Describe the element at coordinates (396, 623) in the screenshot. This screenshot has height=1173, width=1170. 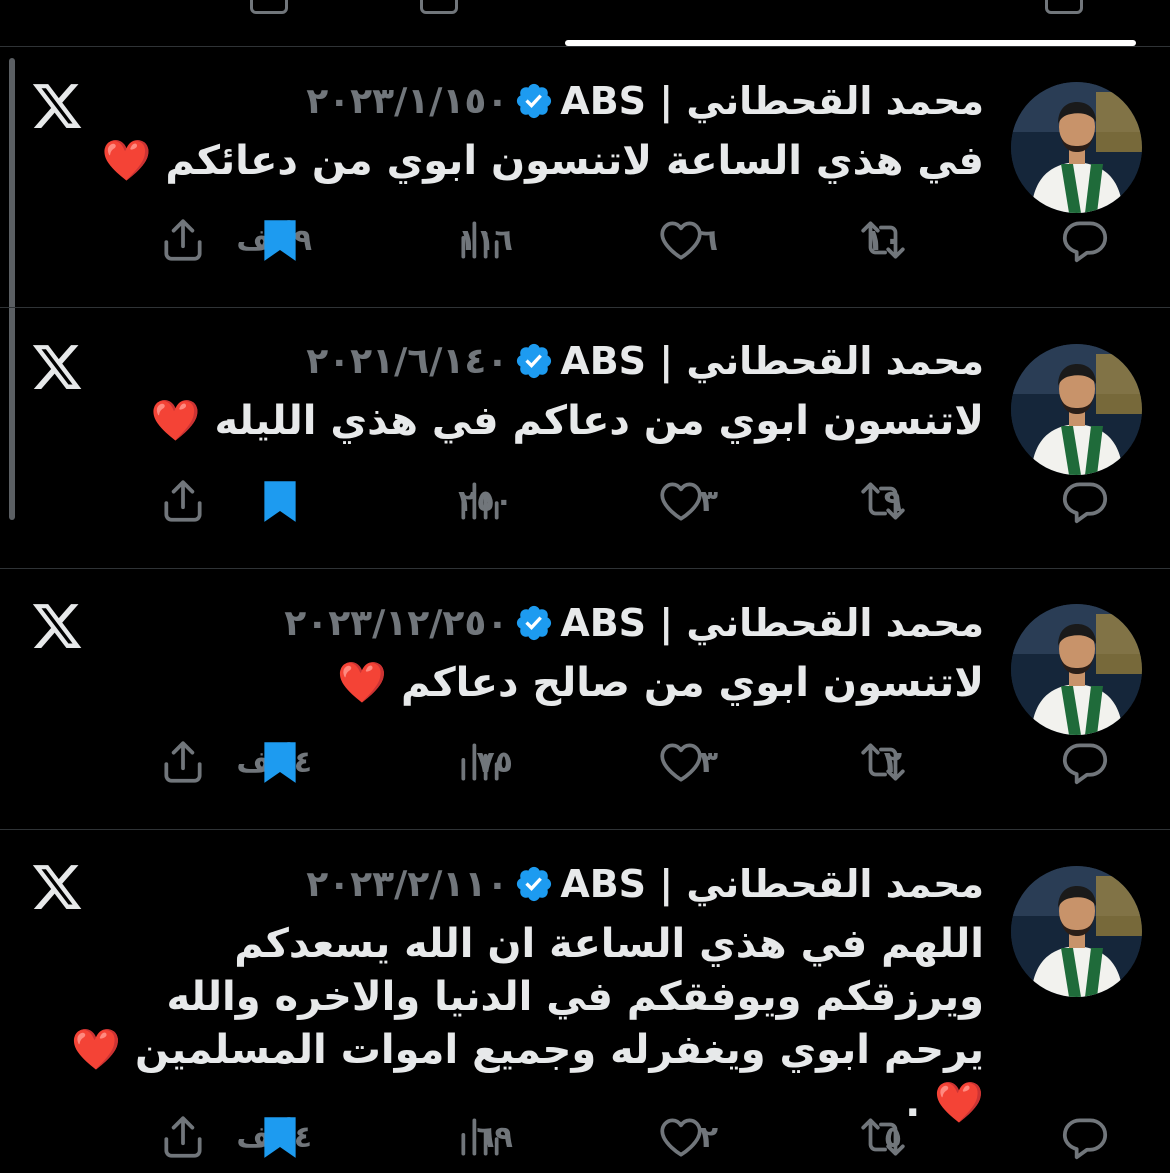
I see `tweet-date: ٢٠٢٣/١٢/٢٥٠` at that location.